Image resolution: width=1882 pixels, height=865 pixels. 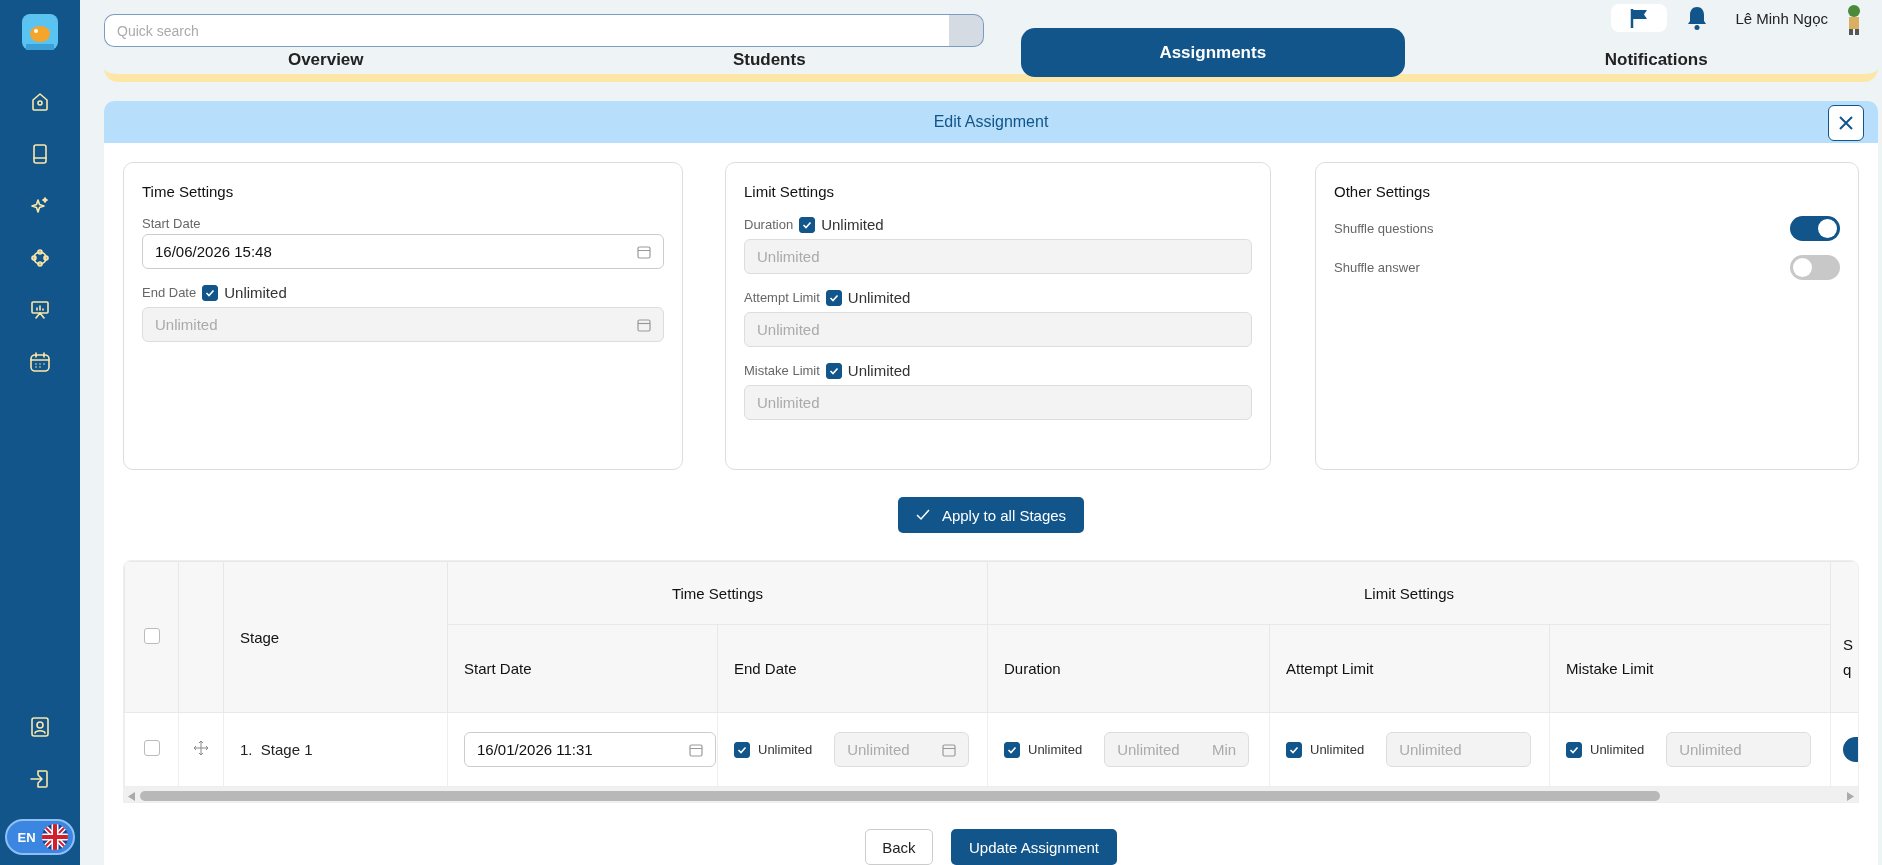 I want to click on column-header: Attempt Limit, so click(x=1330, y=669).